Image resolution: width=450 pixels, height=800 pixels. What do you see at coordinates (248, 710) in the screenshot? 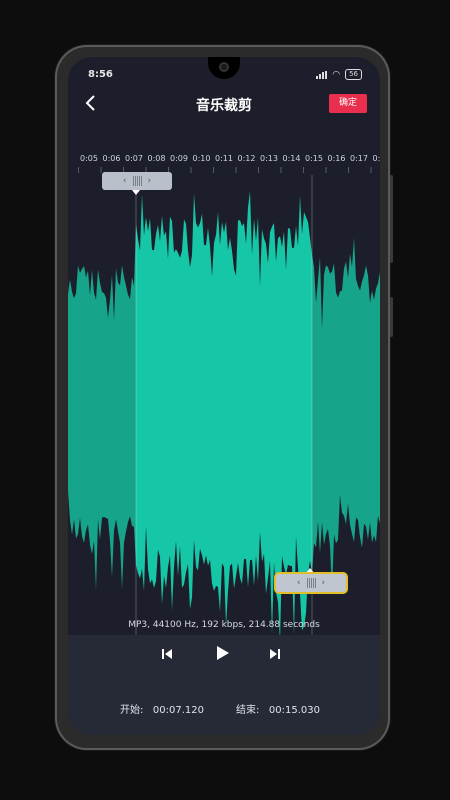
I see `end-label: 结束:` at bounding box center [248, 710].